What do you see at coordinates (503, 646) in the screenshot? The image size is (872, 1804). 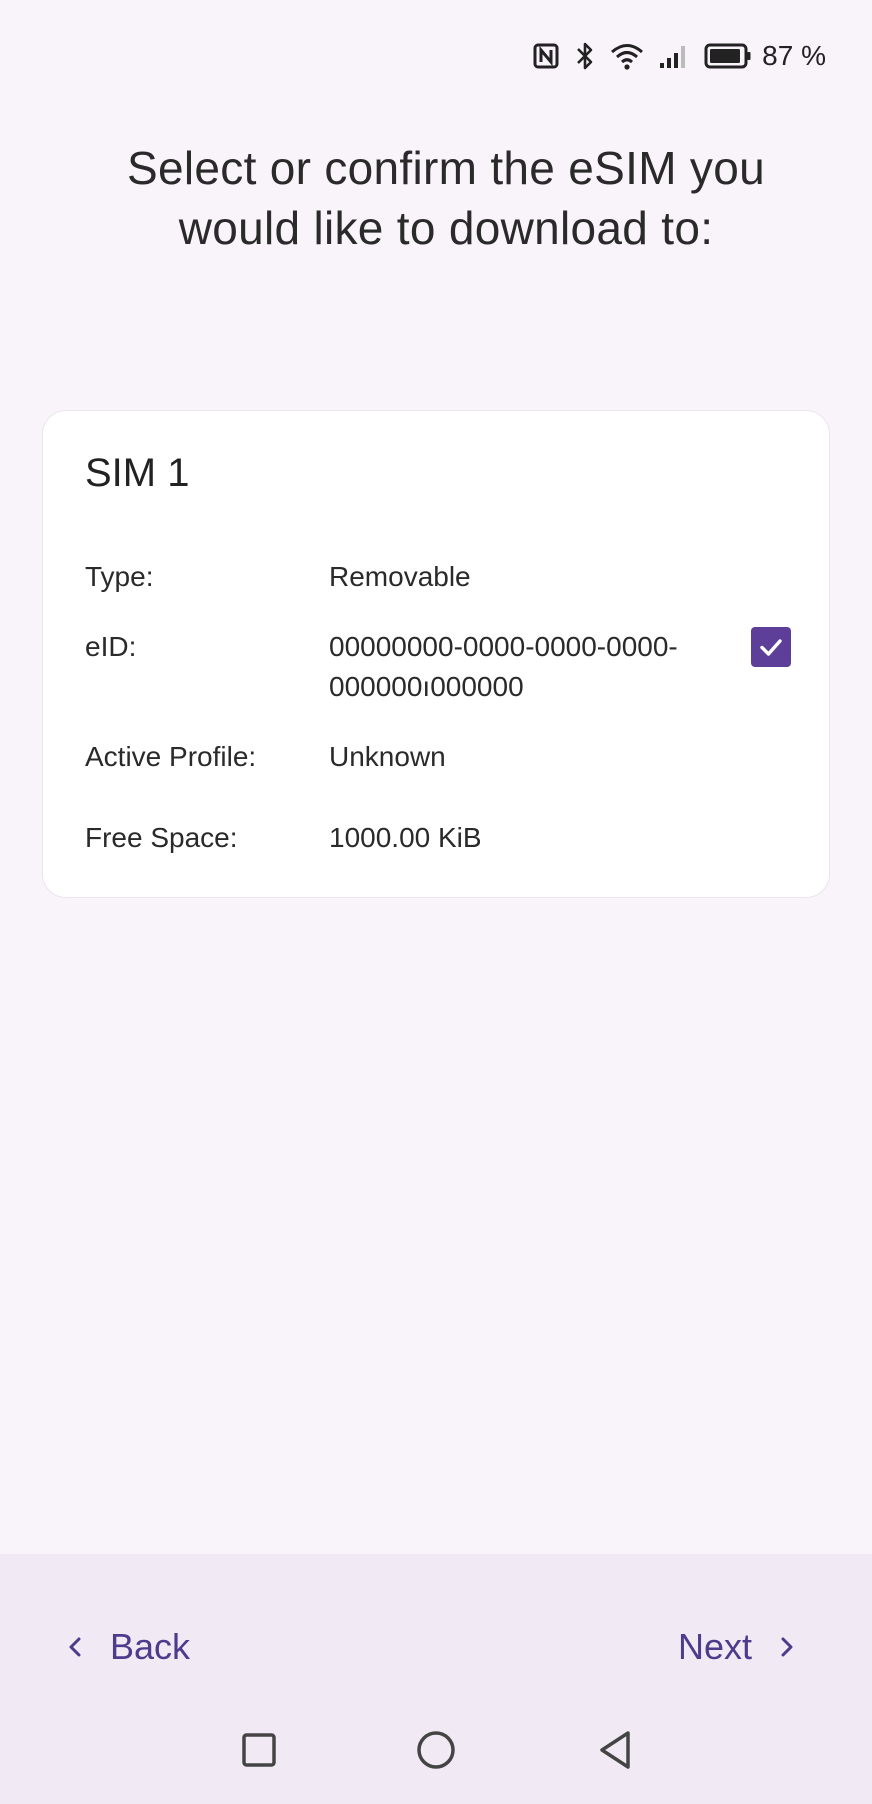 I see `eid-value-line1: 00000000-0000-0000-0000-` at bounding box center [503, 646].